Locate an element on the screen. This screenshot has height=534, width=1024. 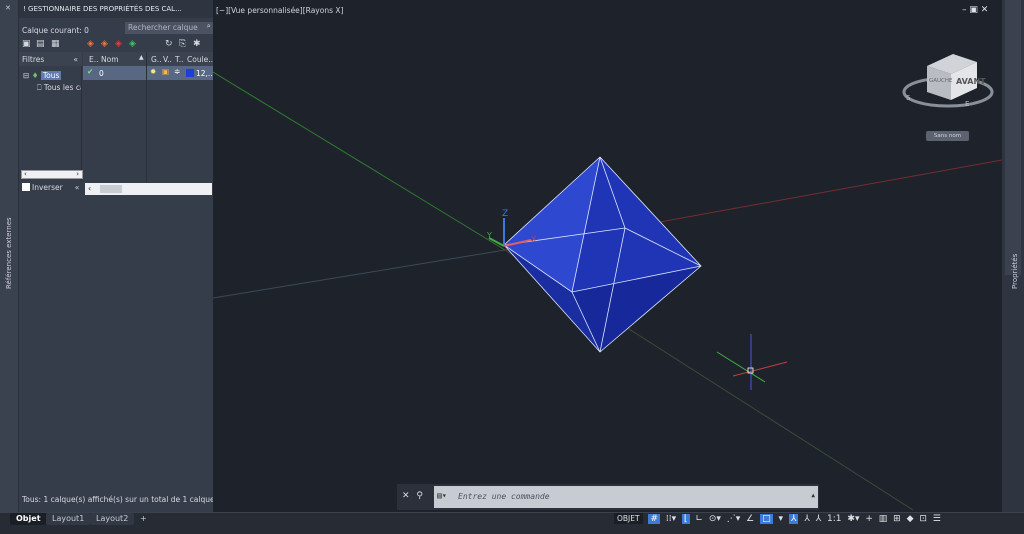
command-line-tools: ✕ ⚲ is located at coordinates (412, 496).